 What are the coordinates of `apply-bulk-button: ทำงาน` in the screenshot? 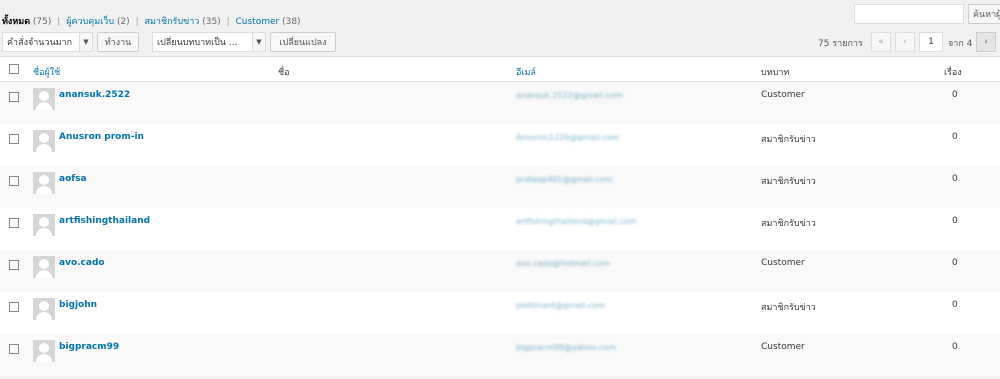 It's located at (118, 42).